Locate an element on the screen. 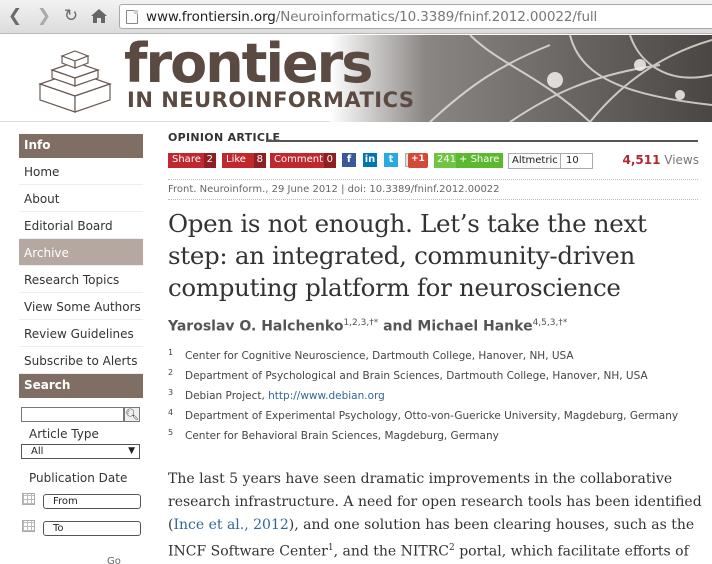  affiliation-number: 4 is located at coordinates (171, 412).